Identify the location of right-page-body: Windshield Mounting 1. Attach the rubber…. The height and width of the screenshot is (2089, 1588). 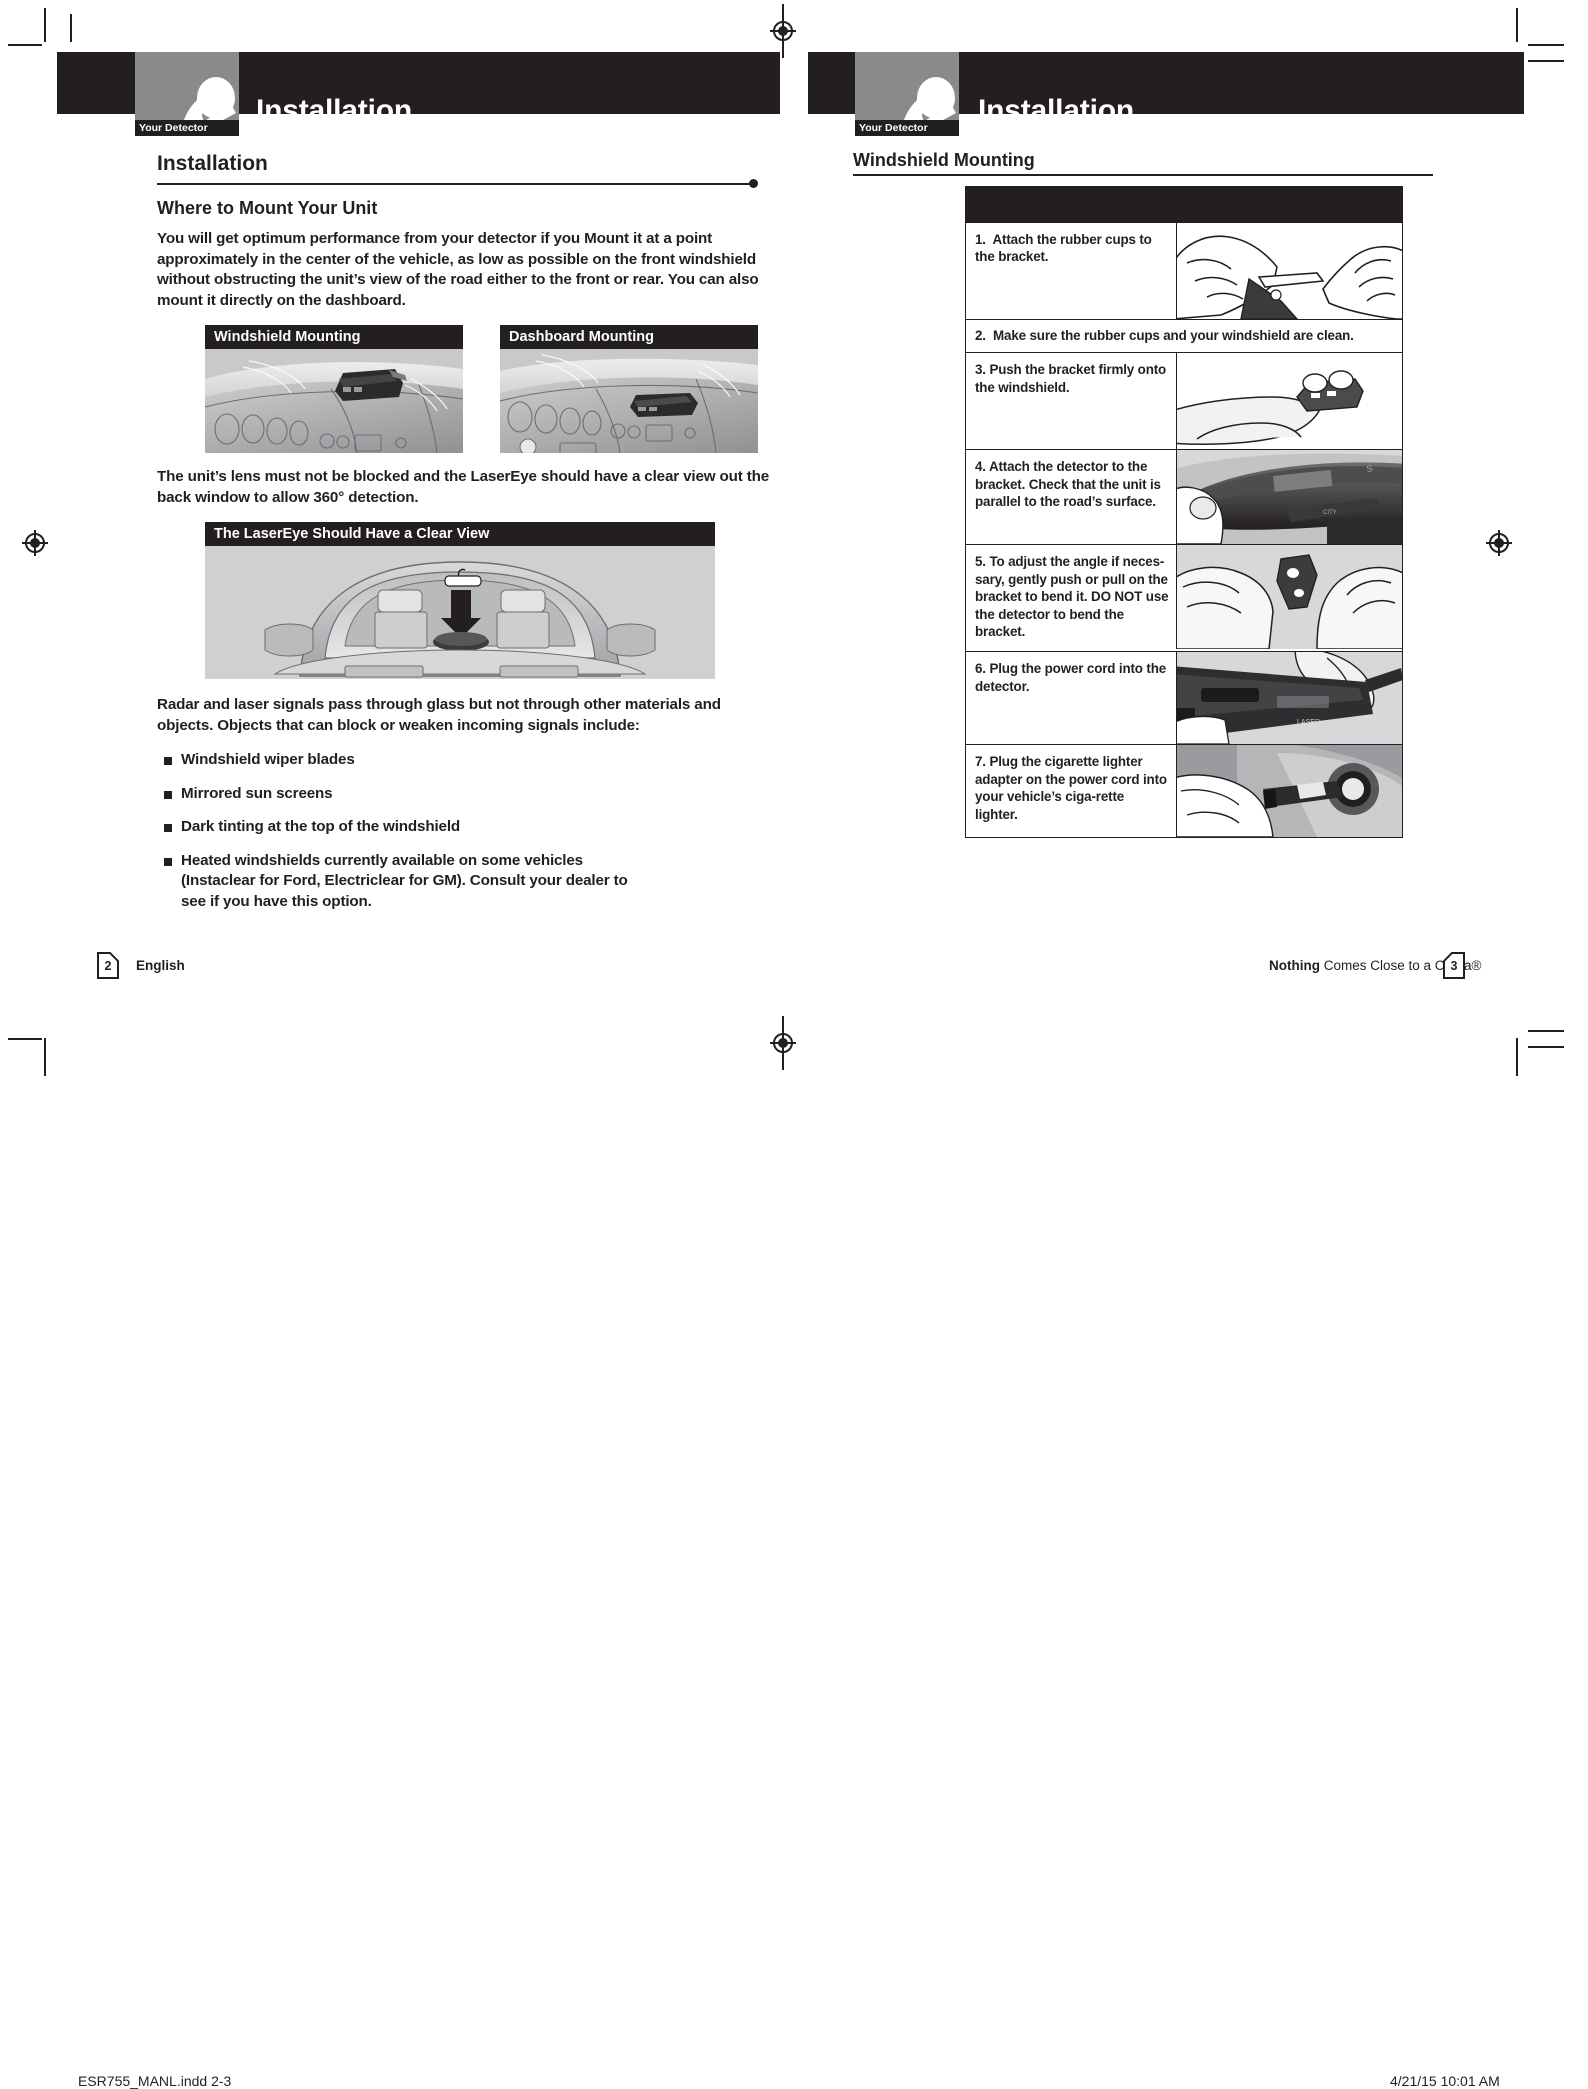
(1143, 489).